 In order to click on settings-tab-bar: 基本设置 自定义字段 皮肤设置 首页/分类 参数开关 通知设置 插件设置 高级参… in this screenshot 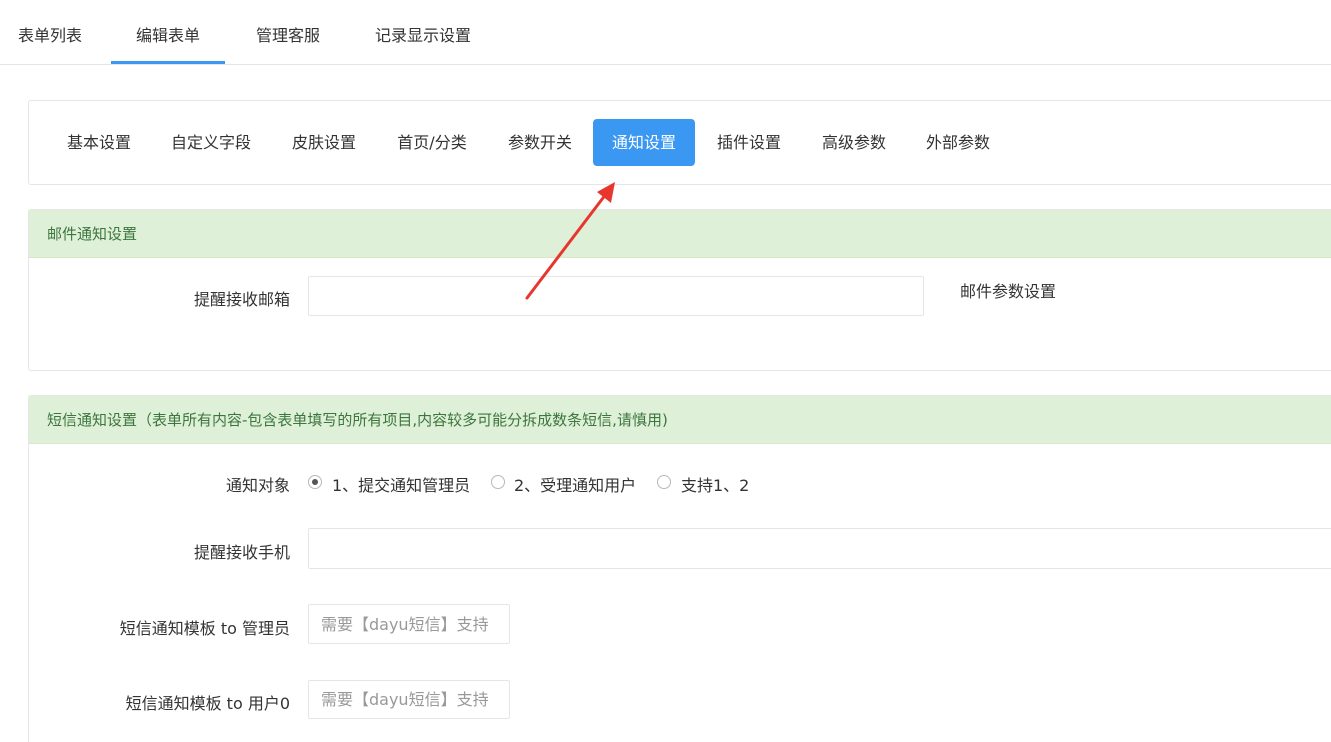, I will do `click(679, 142)`.